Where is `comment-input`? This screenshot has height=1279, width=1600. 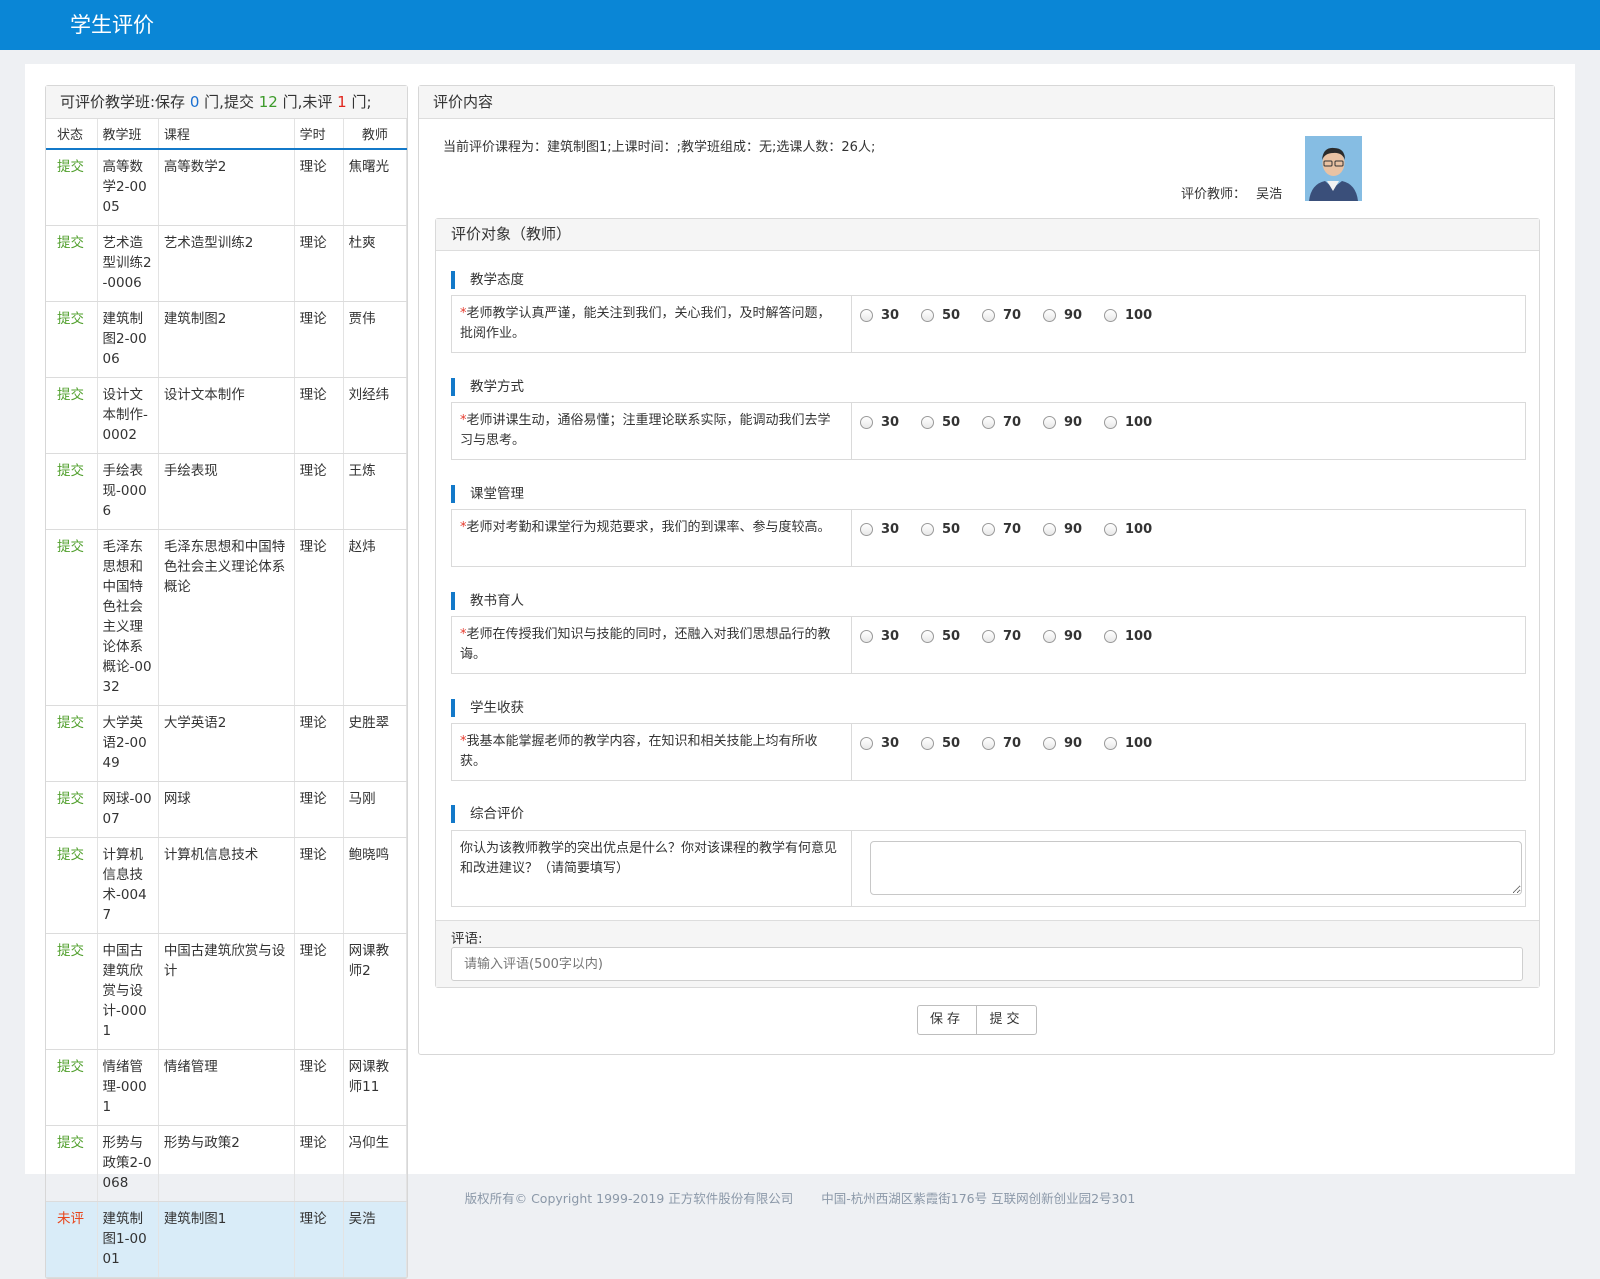 comment-input is located at coordinates (987, 964).